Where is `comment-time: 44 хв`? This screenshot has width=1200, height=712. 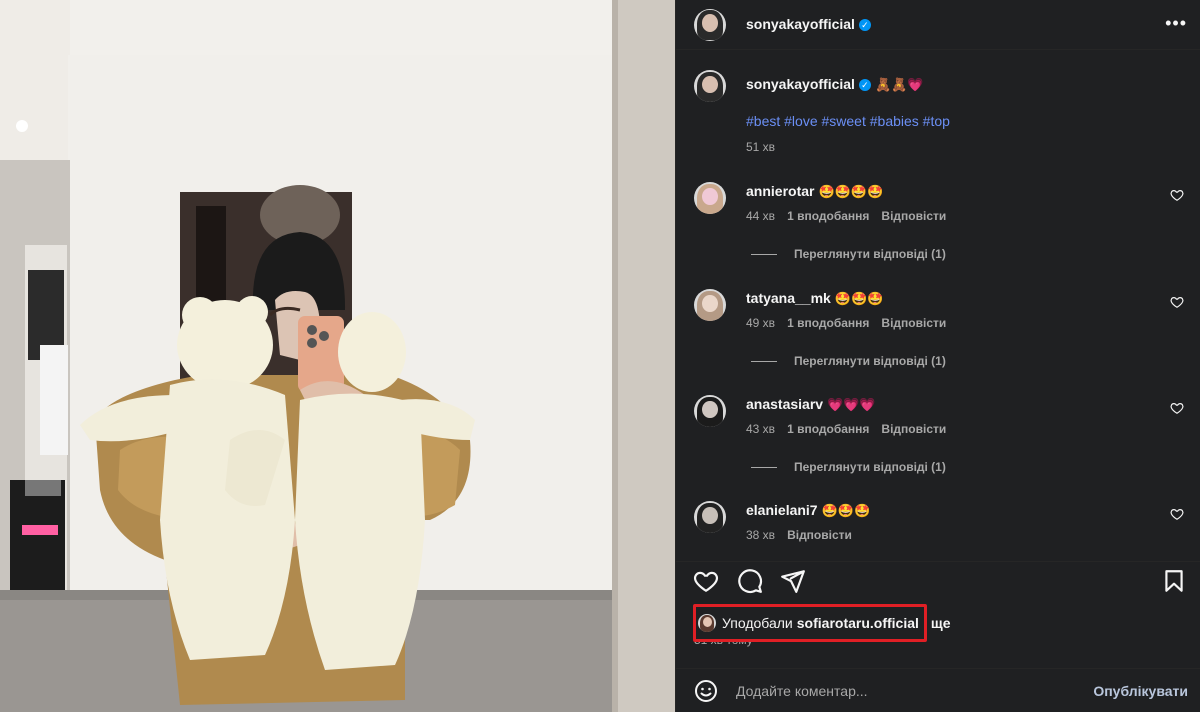 comment-time: 44 хв is located at coordinates (761, 216).